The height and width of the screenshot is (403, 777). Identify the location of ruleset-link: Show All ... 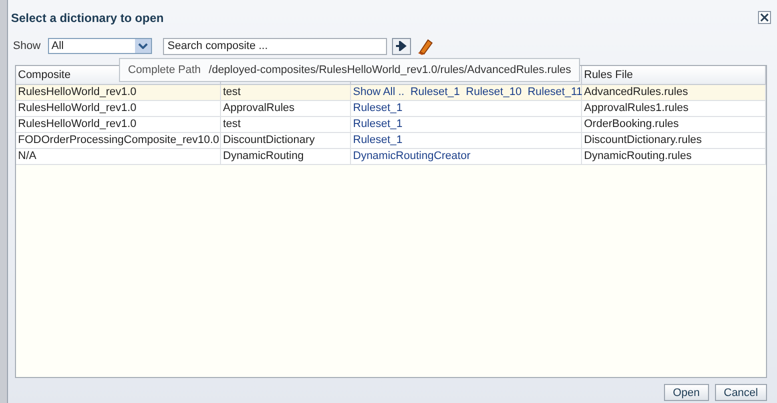
(378, 92).